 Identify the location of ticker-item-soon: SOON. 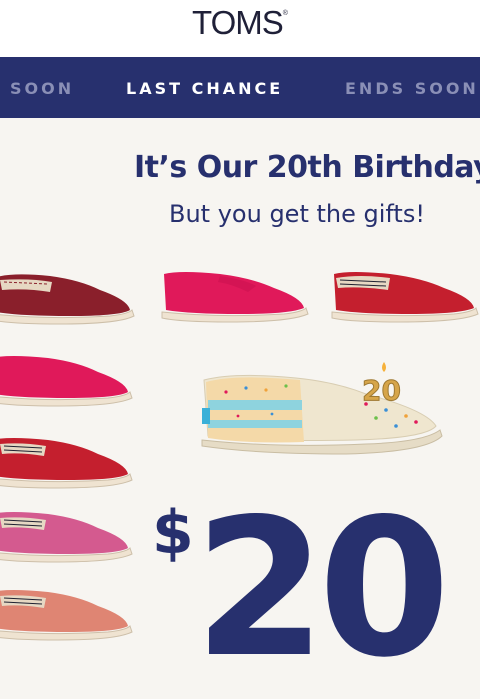
(42, 88).